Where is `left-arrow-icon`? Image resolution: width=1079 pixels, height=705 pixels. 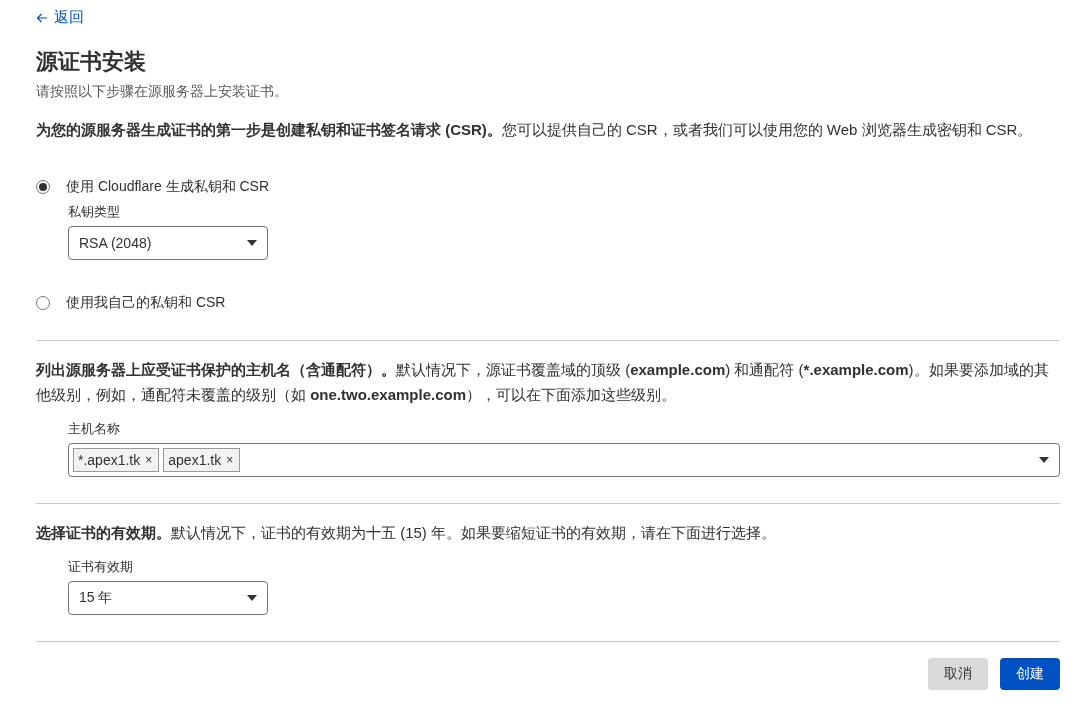 left-arrow-icon is located at coordinates (42, 17).